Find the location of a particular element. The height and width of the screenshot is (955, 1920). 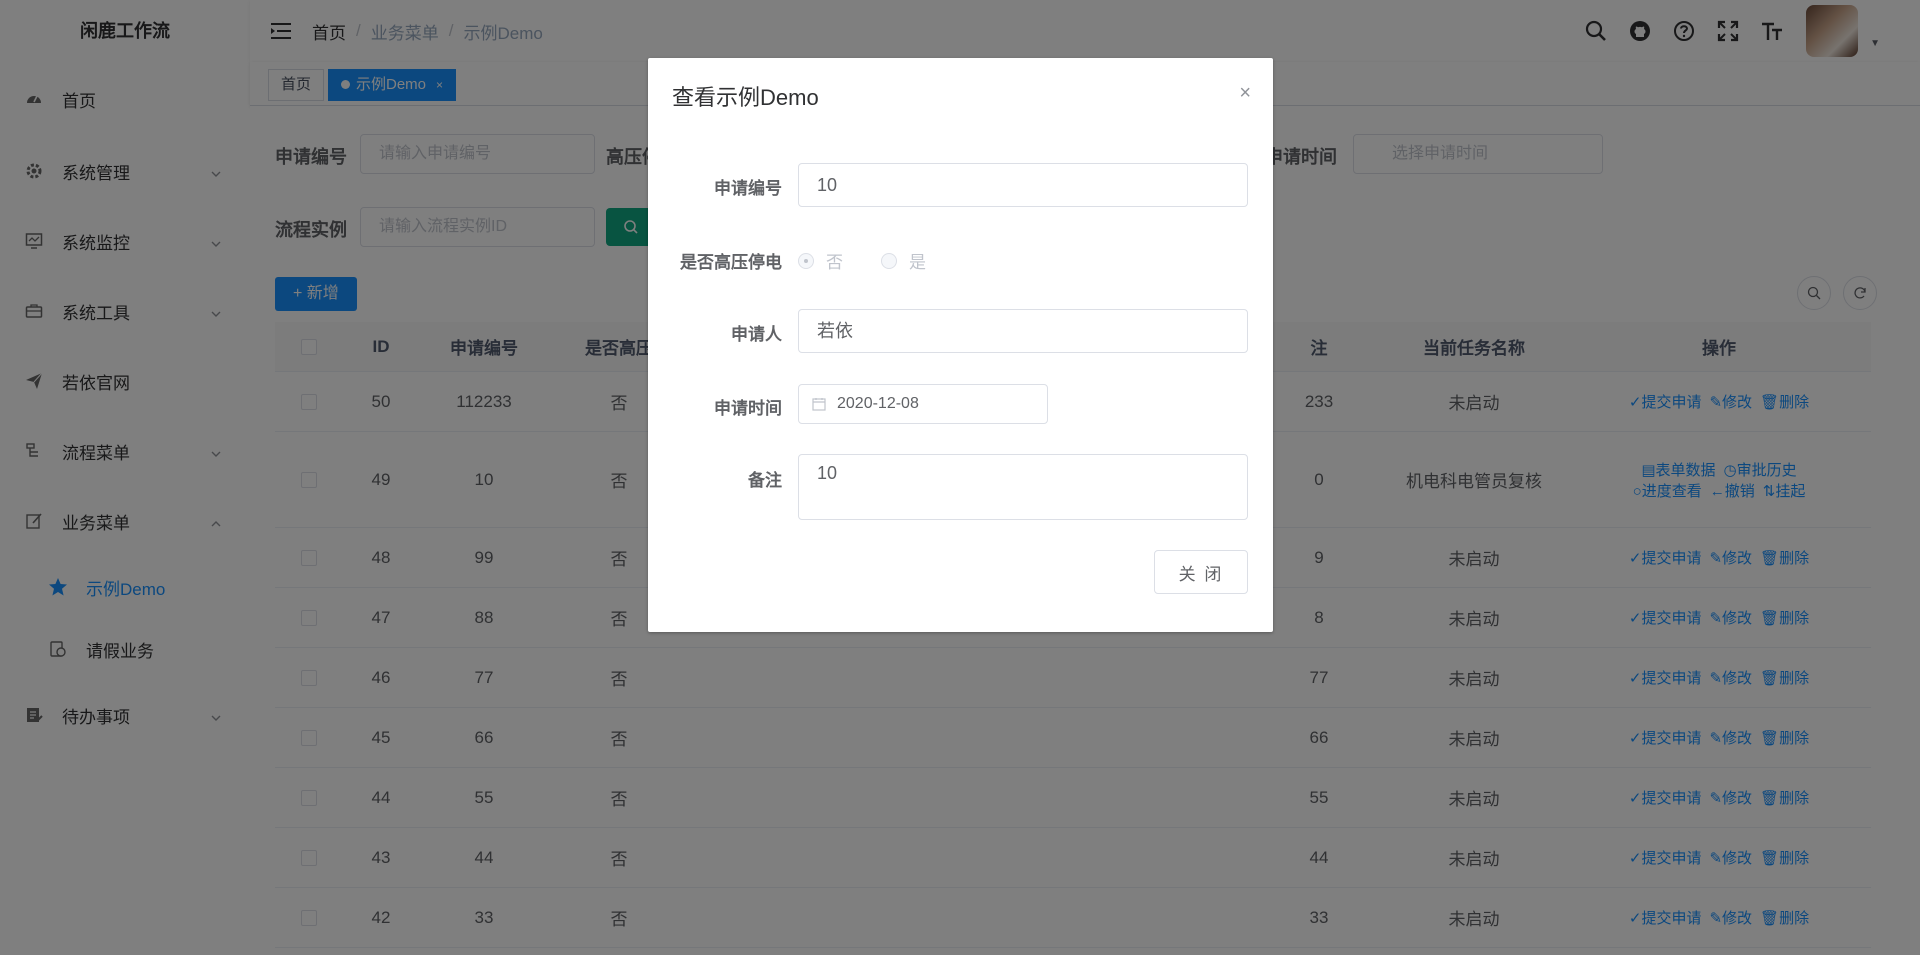

applicant-label: 申请人 is located at coordinates (756, 334).